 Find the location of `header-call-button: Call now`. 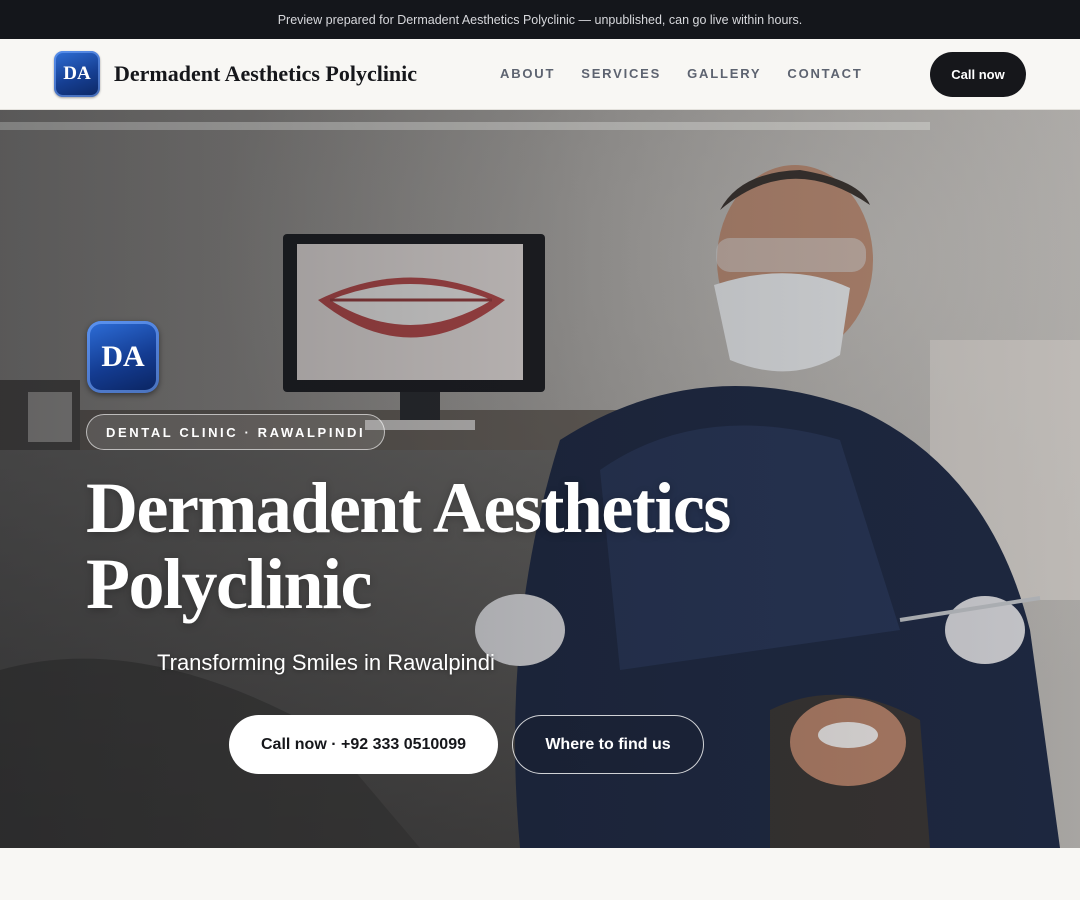

header-call-button: Call now is located at coordinates (978, 74).